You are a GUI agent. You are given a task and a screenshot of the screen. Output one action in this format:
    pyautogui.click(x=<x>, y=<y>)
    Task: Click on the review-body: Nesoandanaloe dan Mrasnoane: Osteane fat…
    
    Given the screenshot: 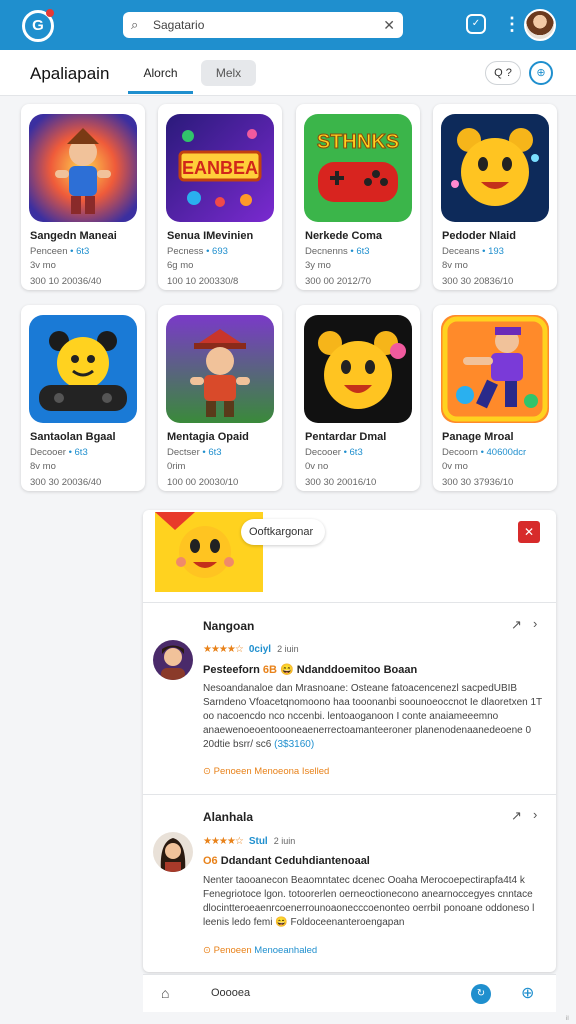 What is the action you would take?
    pyautogui.click(x=372, y=716)
    